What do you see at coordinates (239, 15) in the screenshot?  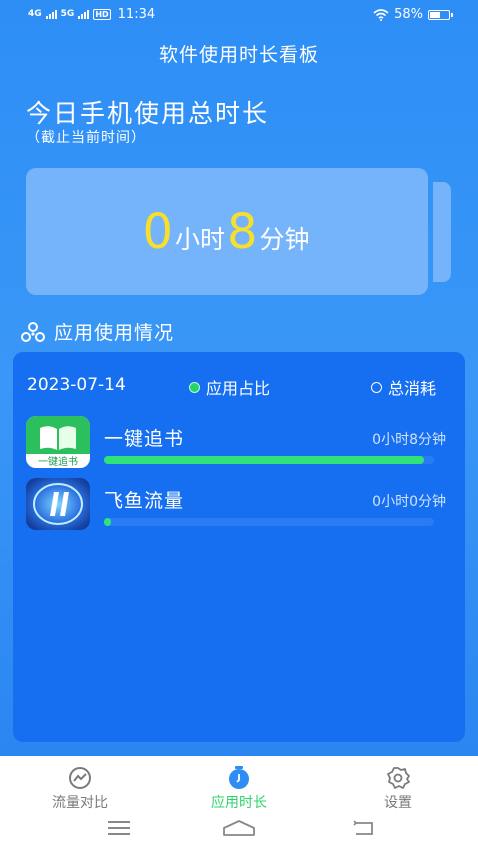 I see `status-bar: 4G 5G HD 11:34 58%` at bounding box center [239, 15].